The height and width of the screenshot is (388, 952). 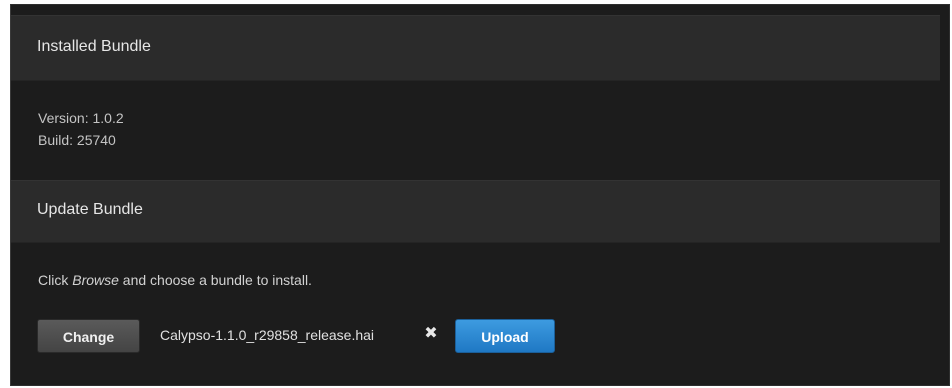 What do you see at coordinates (77, 140) in the screenshot?
I see `build-text: Build: 25740` at bounding box center [77, 140].